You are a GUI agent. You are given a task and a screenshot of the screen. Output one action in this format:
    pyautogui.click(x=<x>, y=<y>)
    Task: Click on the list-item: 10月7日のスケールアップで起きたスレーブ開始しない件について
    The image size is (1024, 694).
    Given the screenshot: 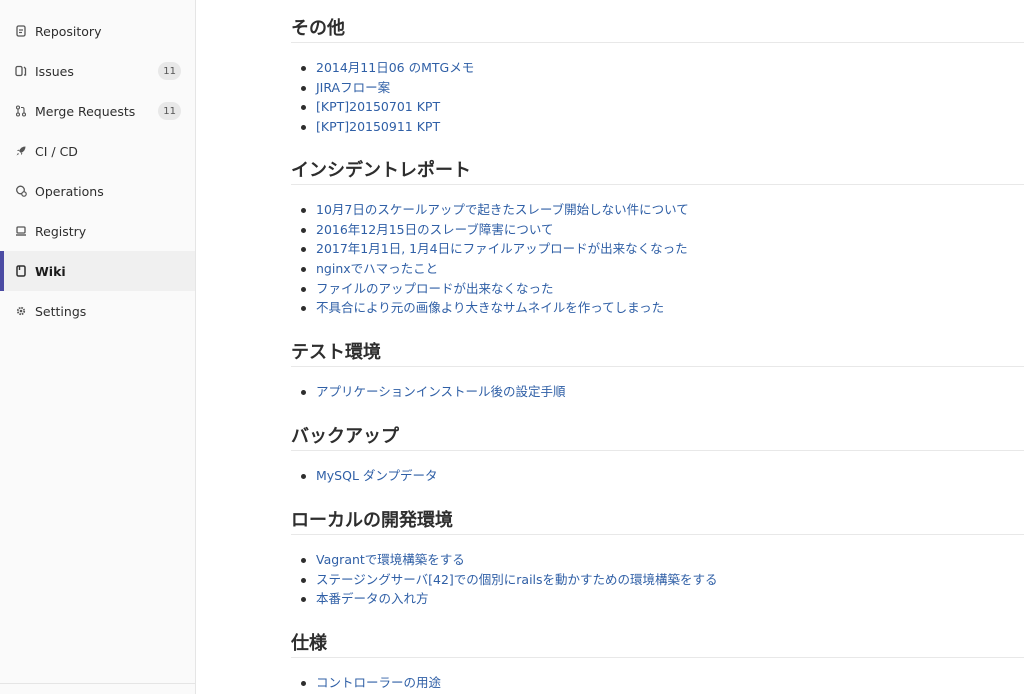 What is the action you would take?
    pyautogui.click(x=657, y=210)
    